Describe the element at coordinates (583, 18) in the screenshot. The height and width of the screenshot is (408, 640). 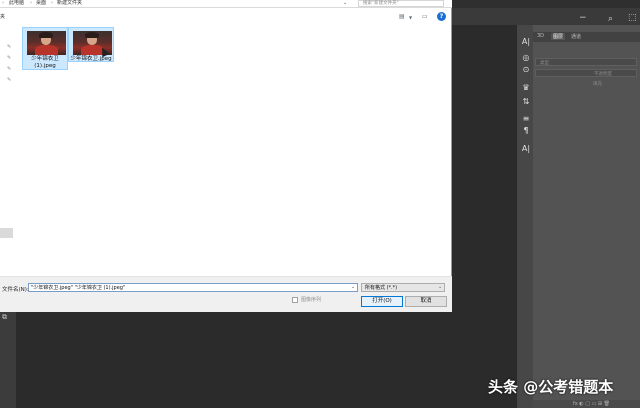
I see `minimize-icon: −` at that location.